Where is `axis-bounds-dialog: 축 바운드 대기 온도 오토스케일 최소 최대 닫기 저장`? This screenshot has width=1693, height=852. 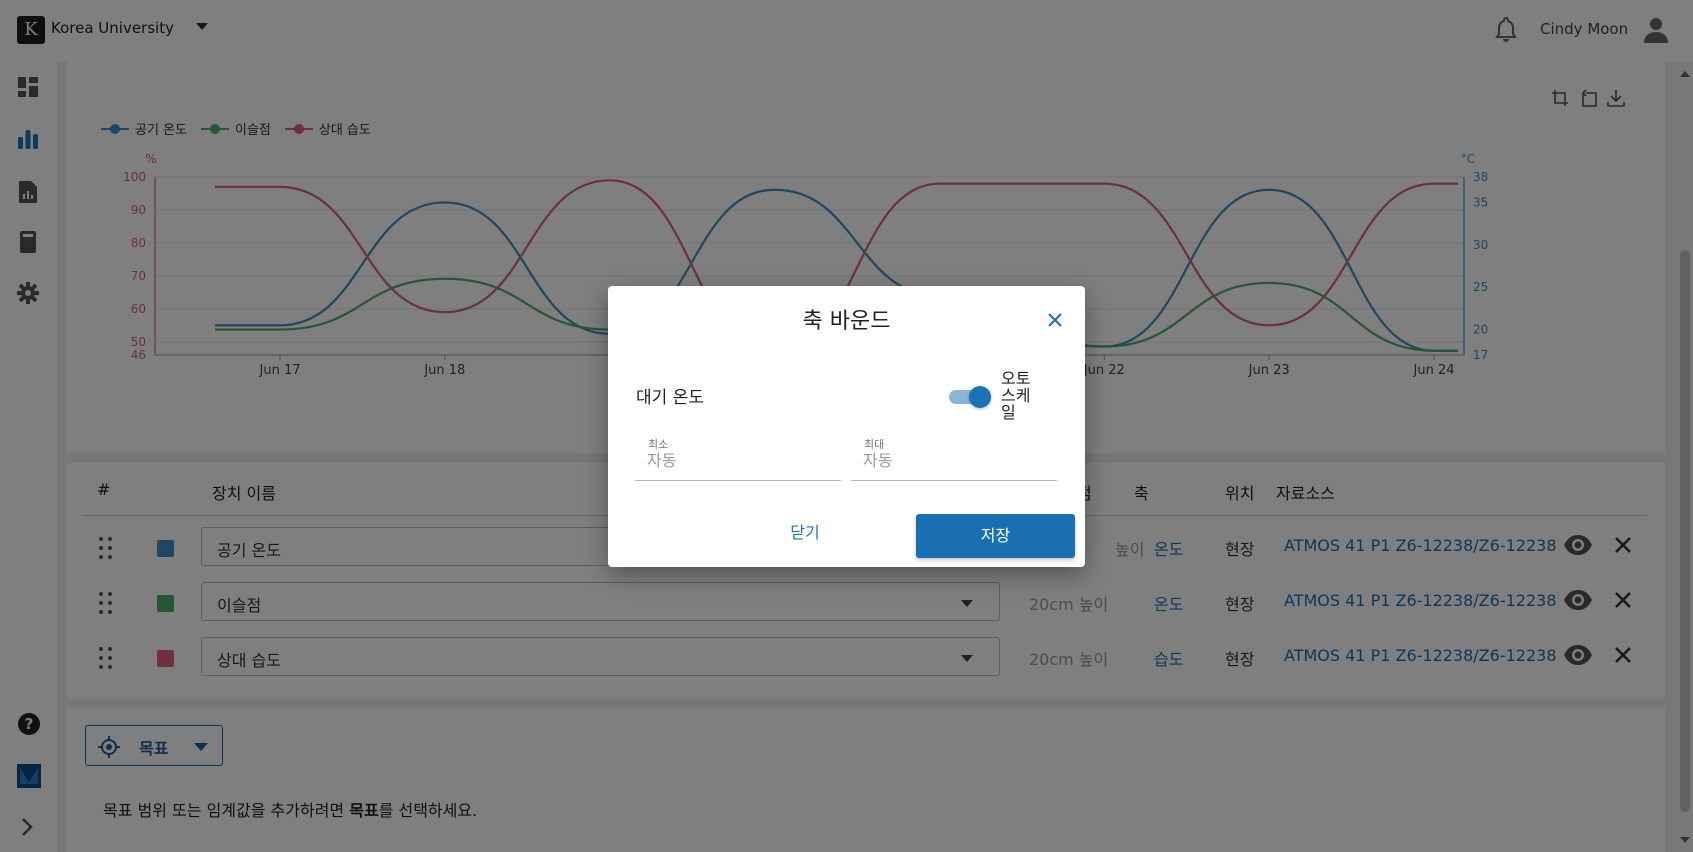
axis-bounds-dialog: 축 바운드 대기 온도 오토스케일 최소 최대 닫기 저장 is located at coordinates (846, 426).